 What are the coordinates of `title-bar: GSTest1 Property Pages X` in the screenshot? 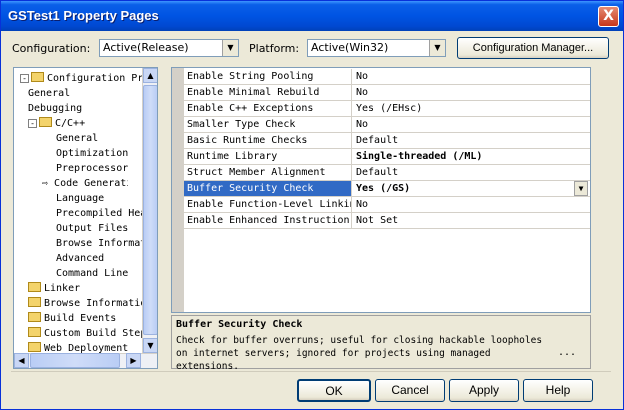 It's located at (312, 16).